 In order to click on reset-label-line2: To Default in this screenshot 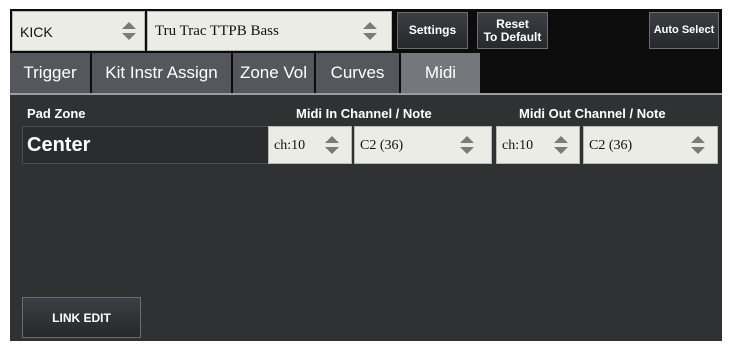, I will do `click(512, 36)`.